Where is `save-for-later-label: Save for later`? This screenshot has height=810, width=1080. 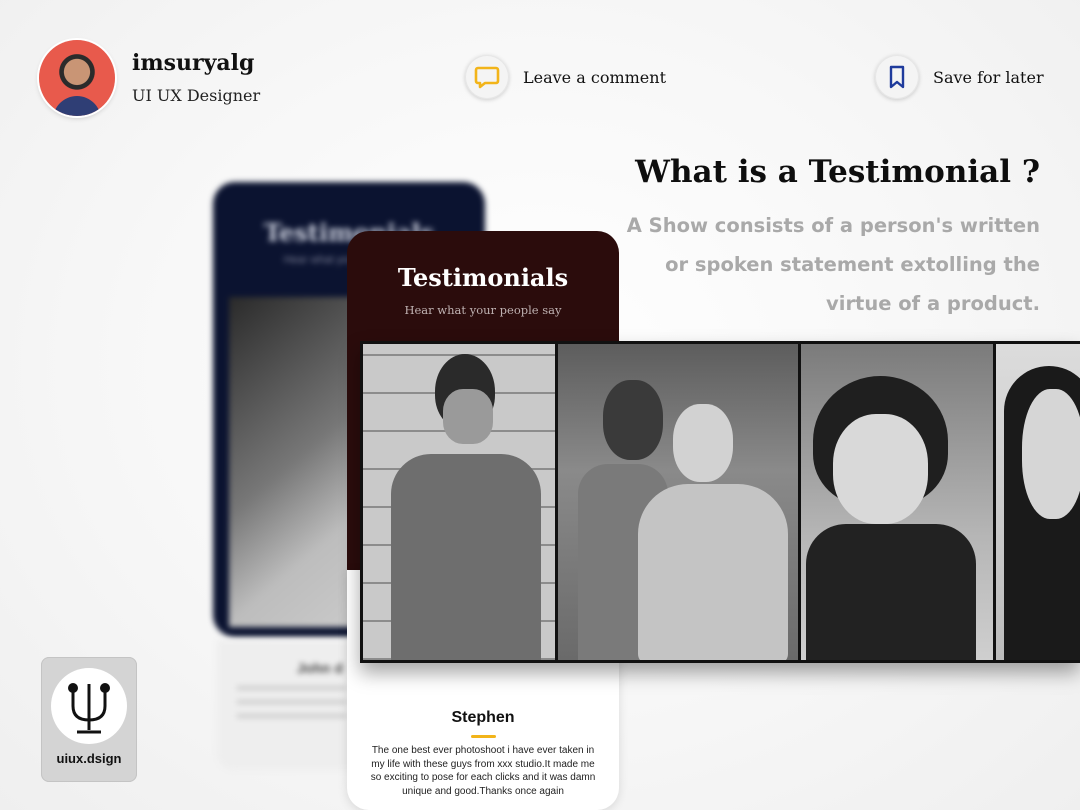 save-for-later-label: Save for later is located at coordinates (988, 77).